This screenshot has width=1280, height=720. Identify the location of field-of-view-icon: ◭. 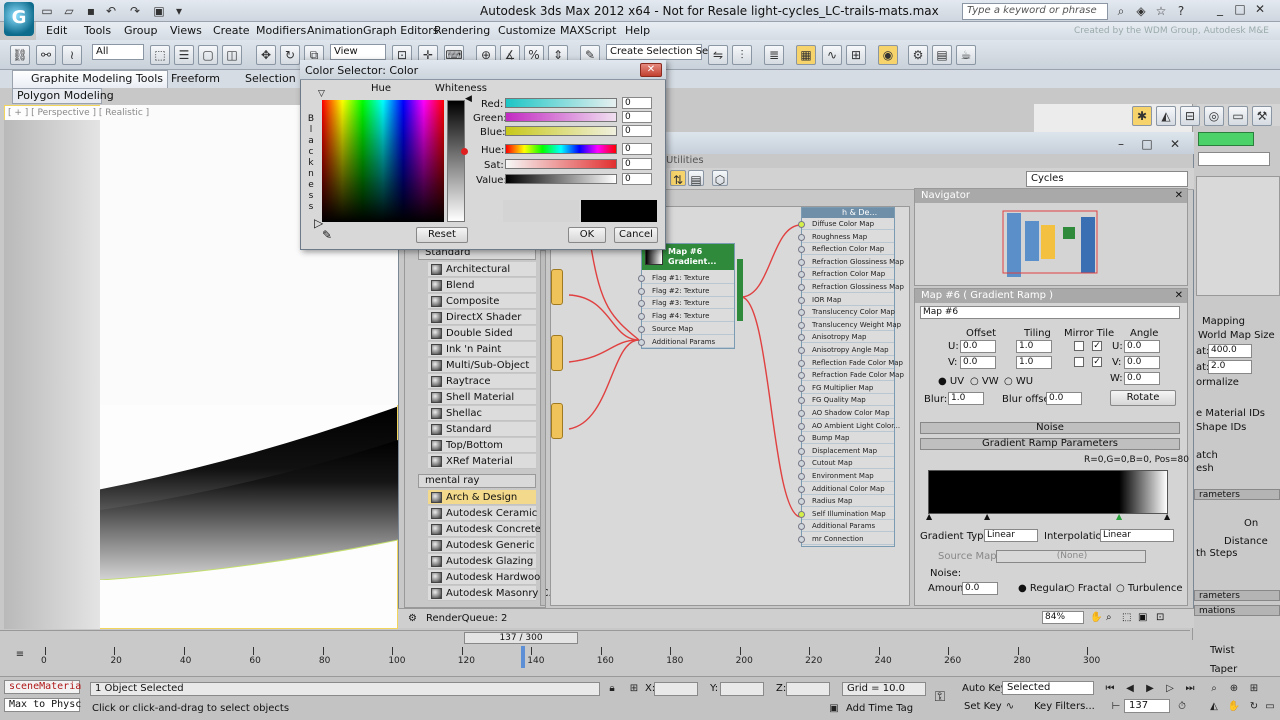
(1214, 707).